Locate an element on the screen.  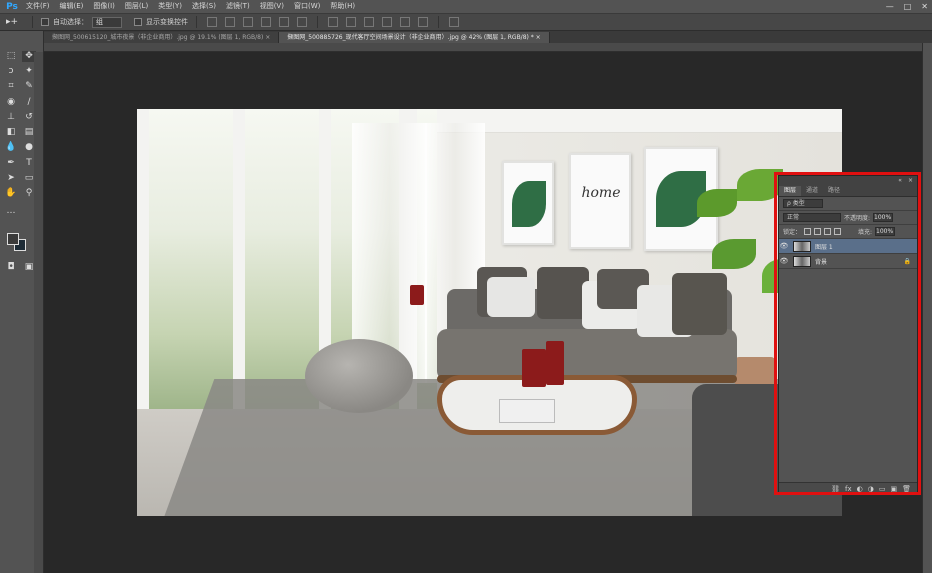
distribute-top-icon is located at coordinates (333, 22).